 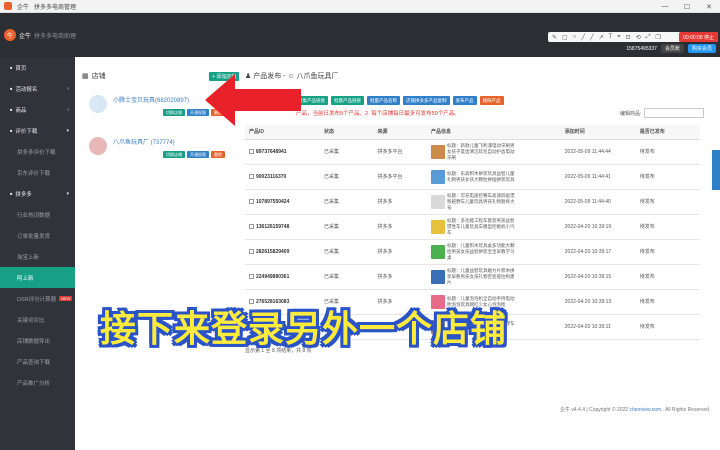 What do you see at coordinates (37, 88) in the screenshot?
I see `sidebar-item: ■ 活动报名 ‹` at bounding box center [37, 88].